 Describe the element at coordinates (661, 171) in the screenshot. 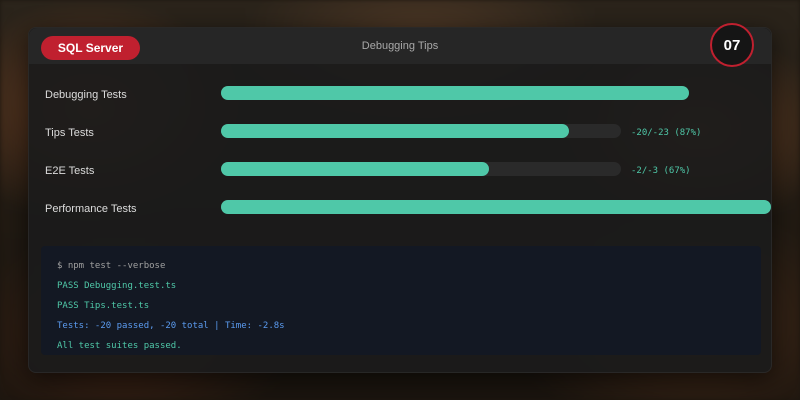

I see `test-stat: -2/-3 (67%)` at that location.